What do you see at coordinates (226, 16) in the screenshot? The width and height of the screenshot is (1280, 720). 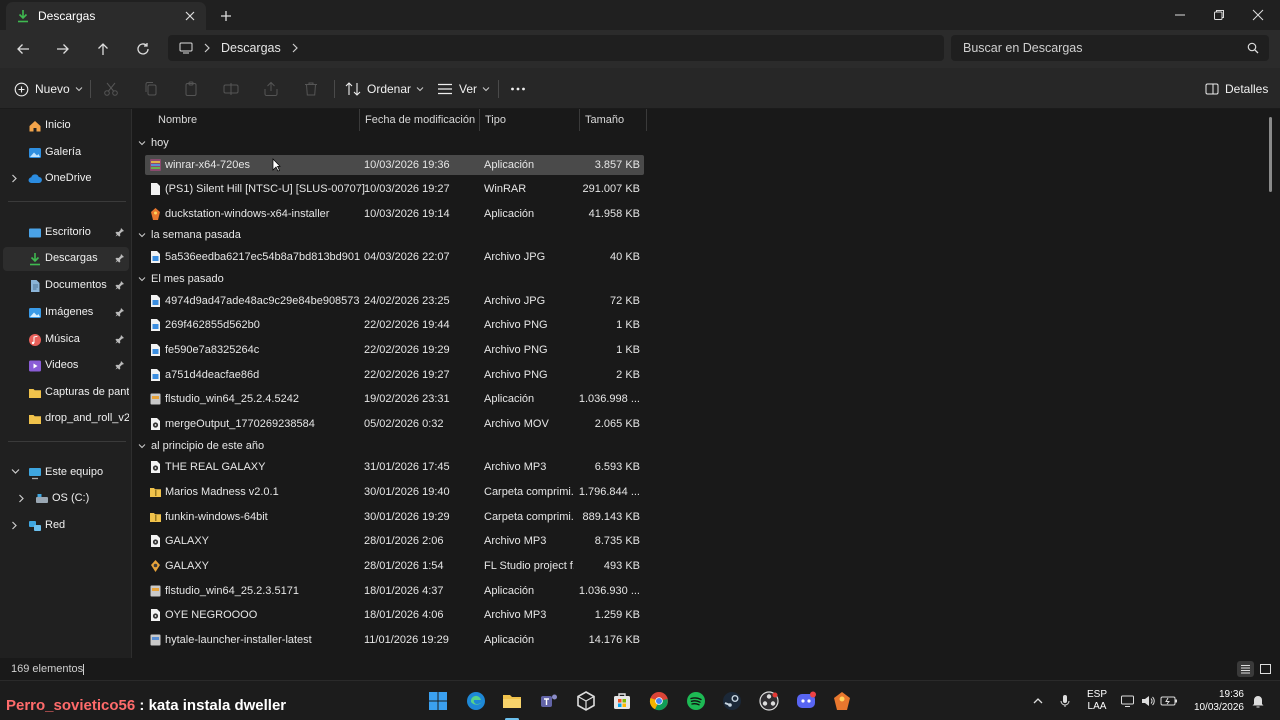 I see `new-tab-icon` at bounding box center [226, 16].